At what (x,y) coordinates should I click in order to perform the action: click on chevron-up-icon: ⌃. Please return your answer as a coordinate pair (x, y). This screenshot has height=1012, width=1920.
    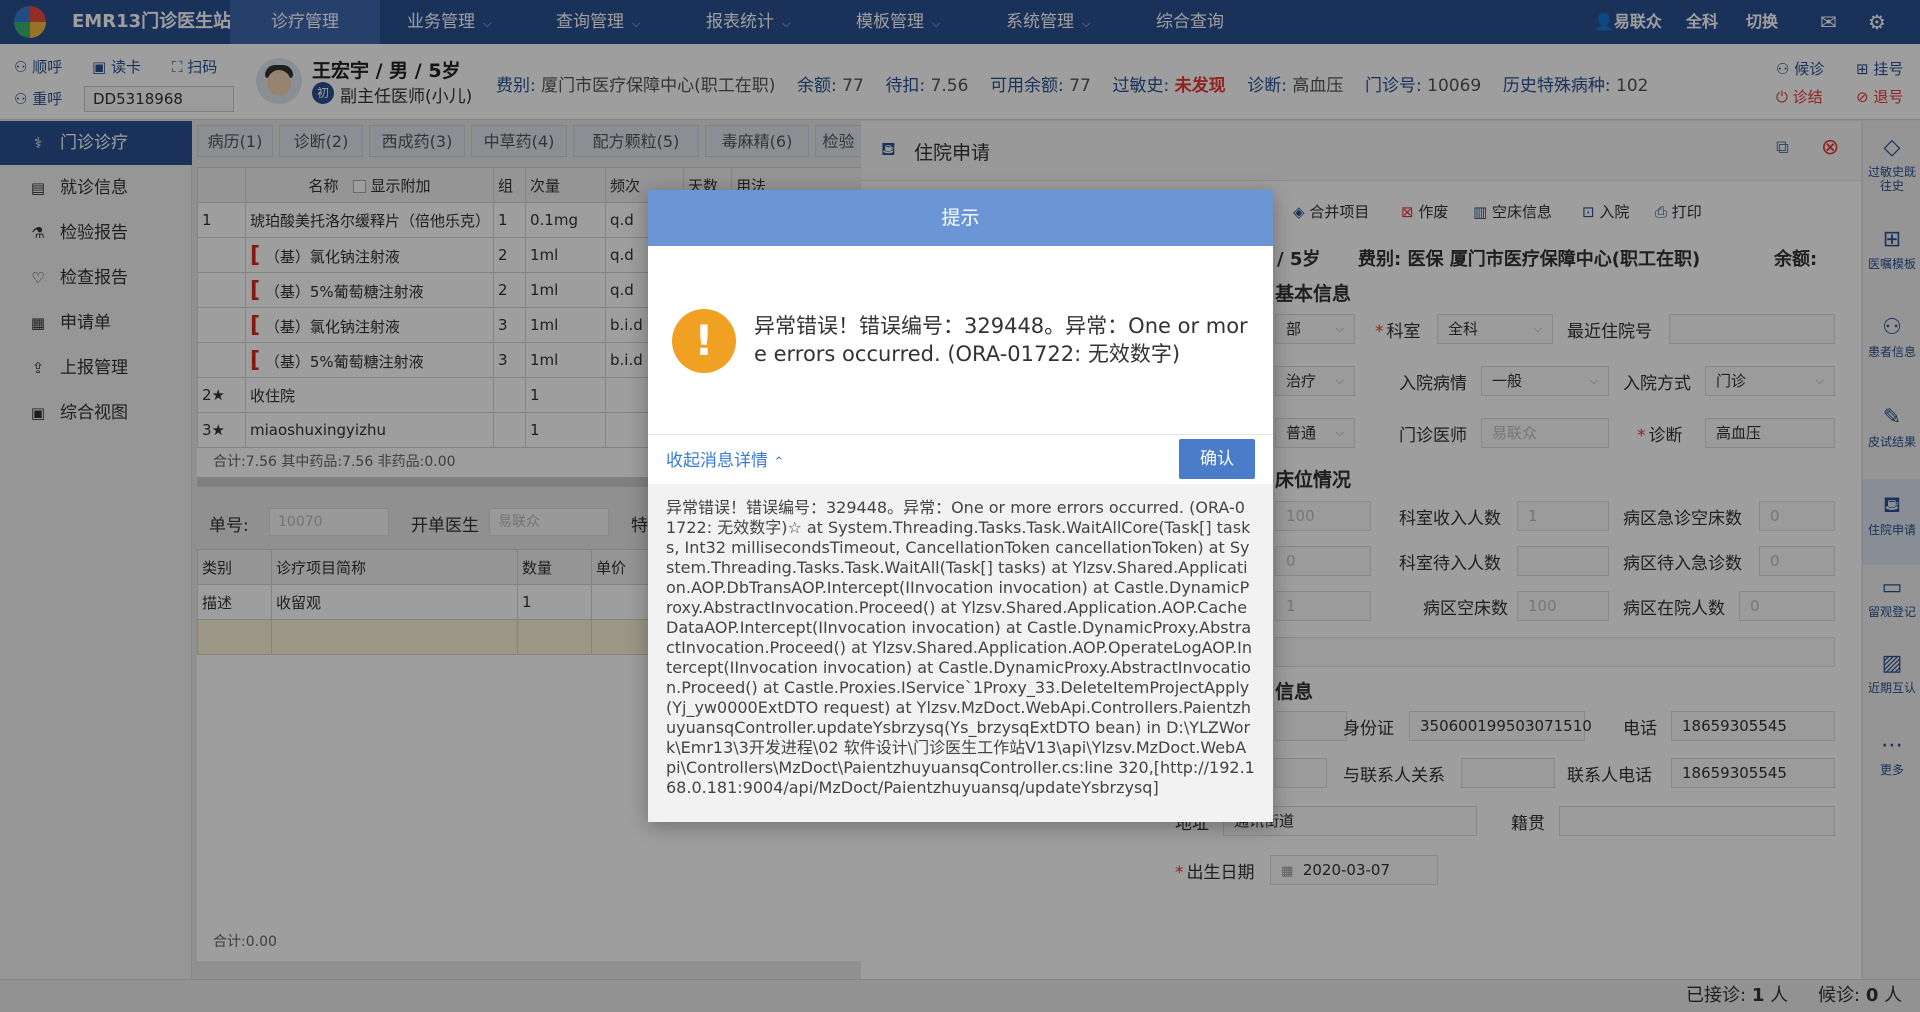
    Looking at the image, I should click on (779, 462).